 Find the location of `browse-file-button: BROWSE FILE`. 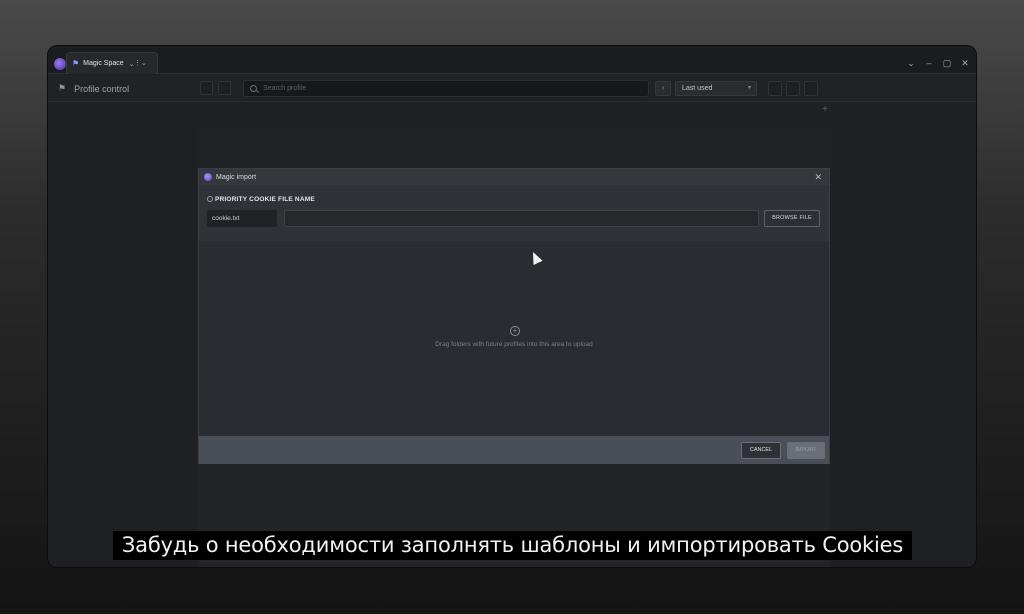

browse-file-button: BROWSE FILE is located at coordinates (792, 218).